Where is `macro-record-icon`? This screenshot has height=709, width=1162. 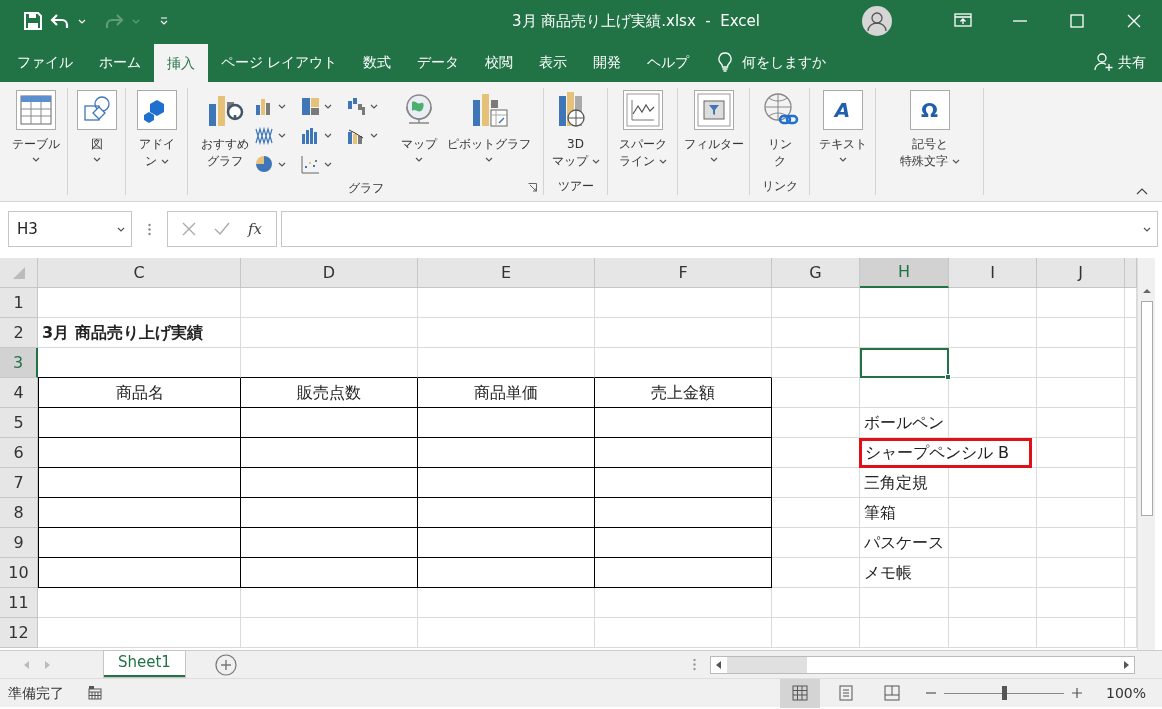 macro-record-icon is located at coordinates (95, 693).